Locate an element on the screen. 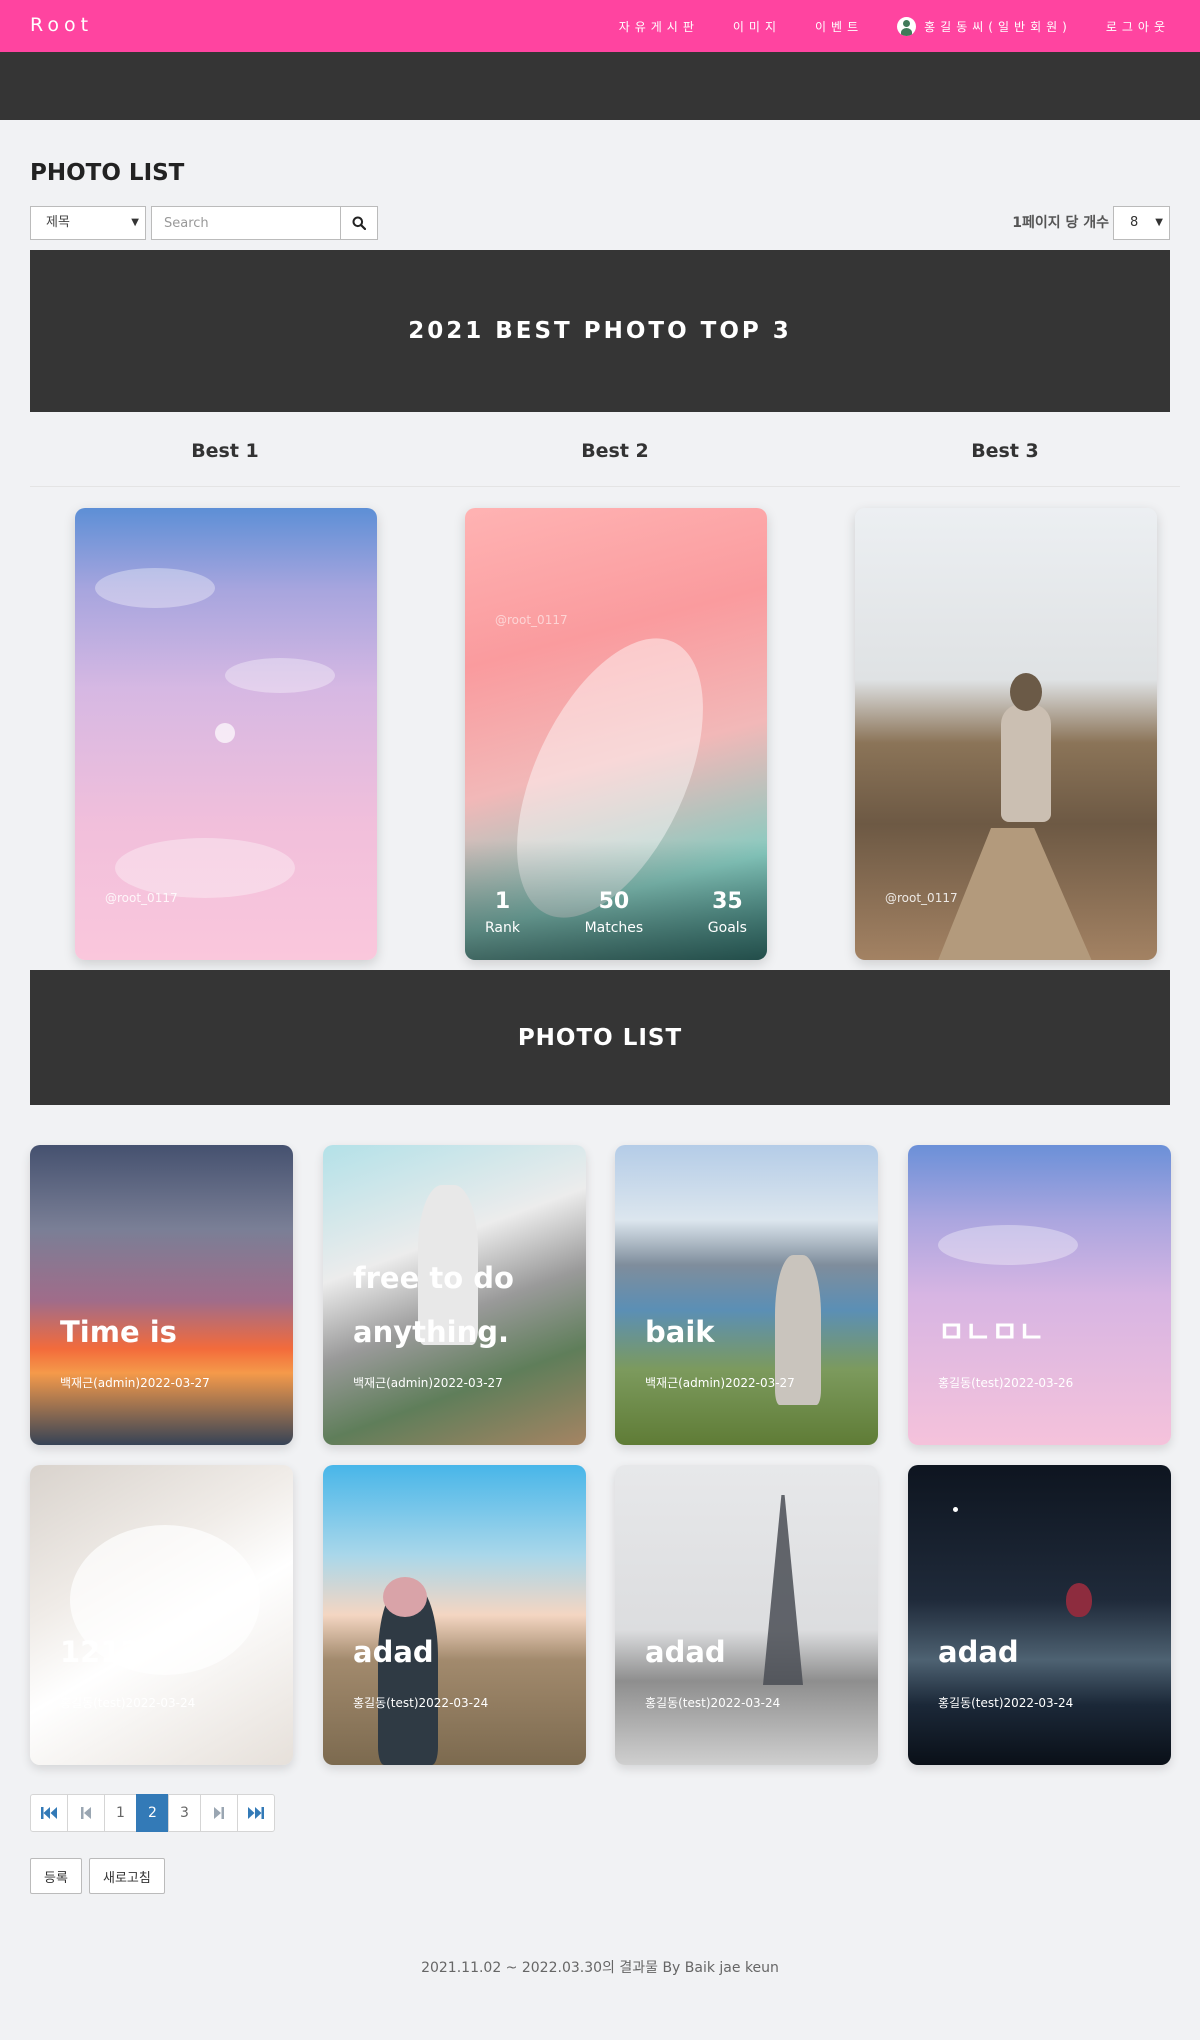 This screenshot has height=2040, width=1200. best-3-divider is located at coordinates (985, 486).